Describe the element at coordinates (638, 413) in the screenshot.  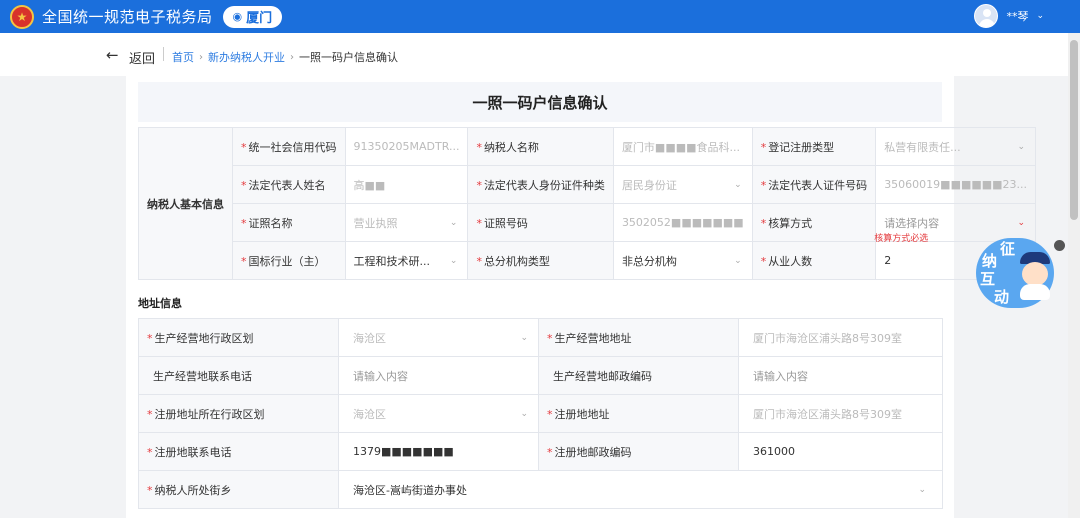
I see `field-label-registered-address: * 注册地地址` at that location.